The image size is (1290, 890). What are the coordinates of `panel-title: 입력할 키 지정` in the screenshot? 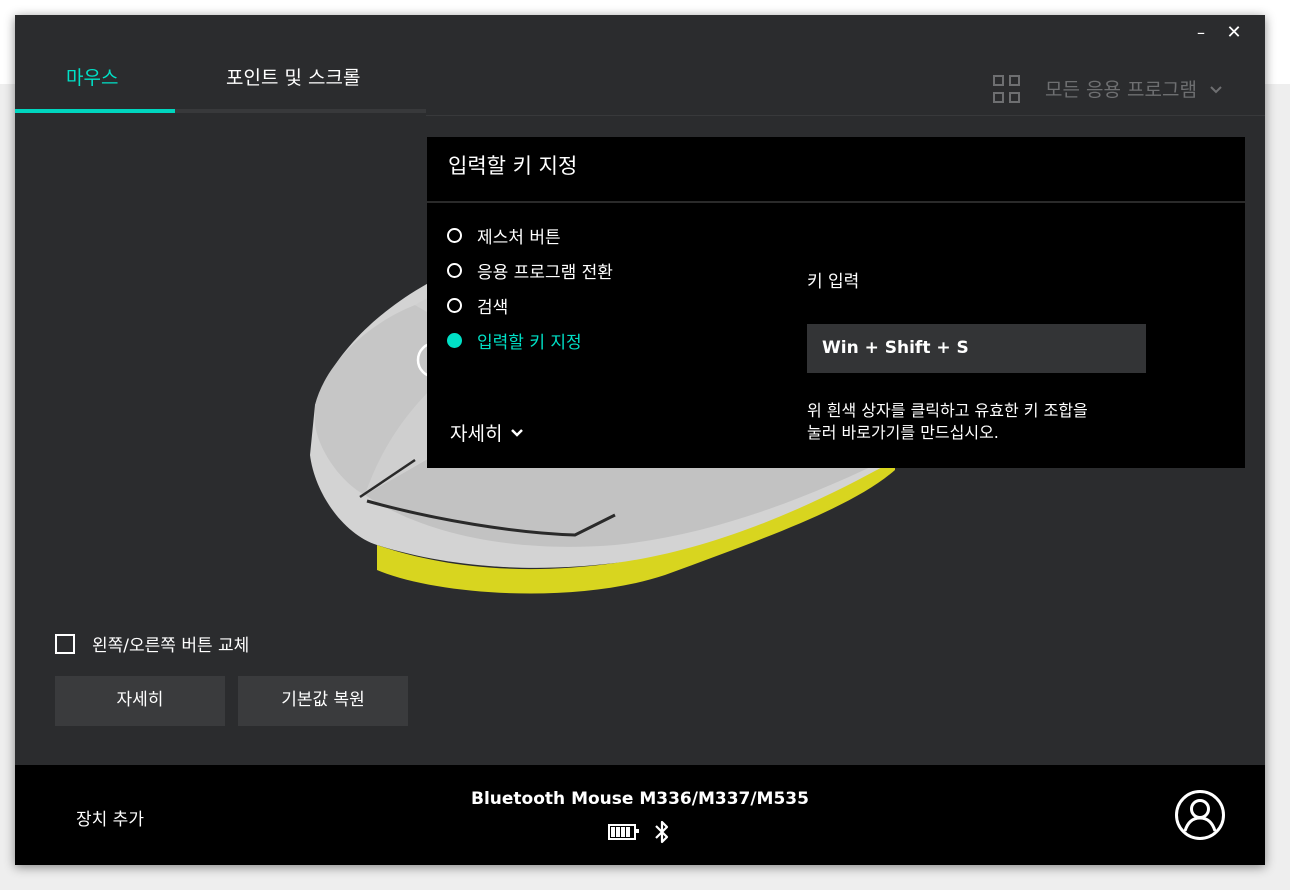 It's located at (513, 166).